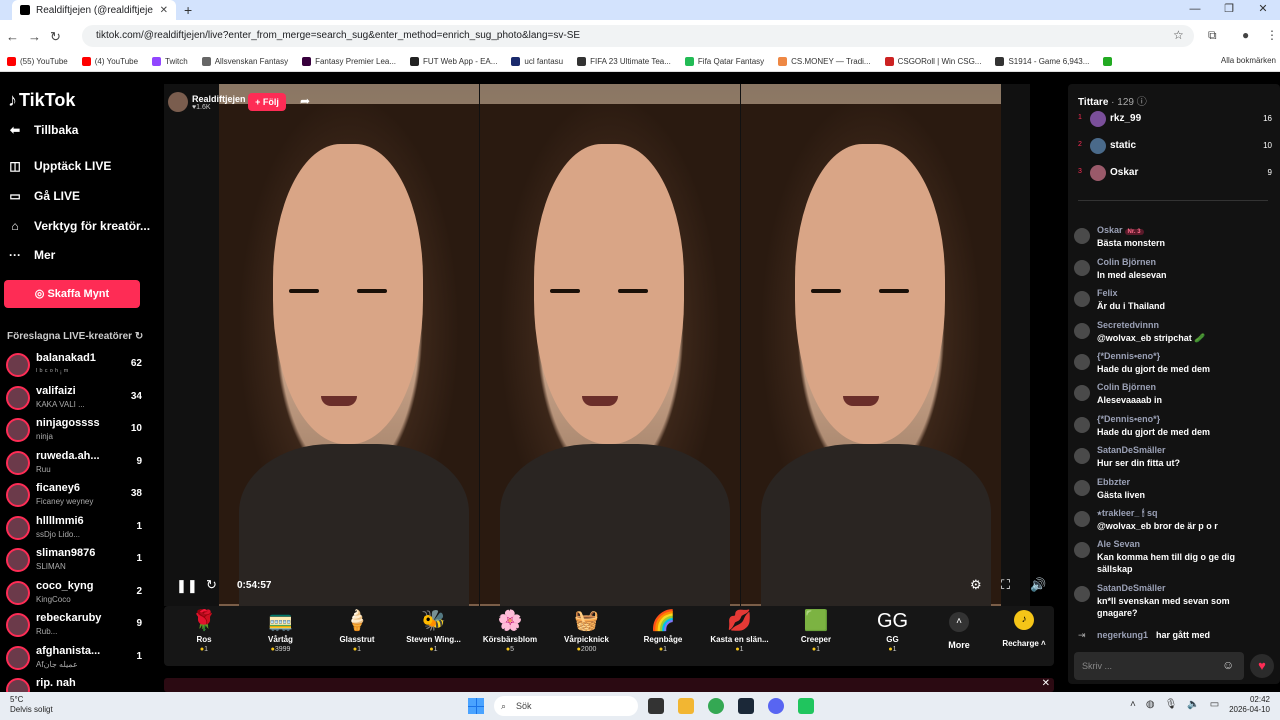  What do you see at coordinates (207, 102) in the screenshot?
I see `host-info: Realdiftjejen ♥1.6K` at bounding box center [207, 102].